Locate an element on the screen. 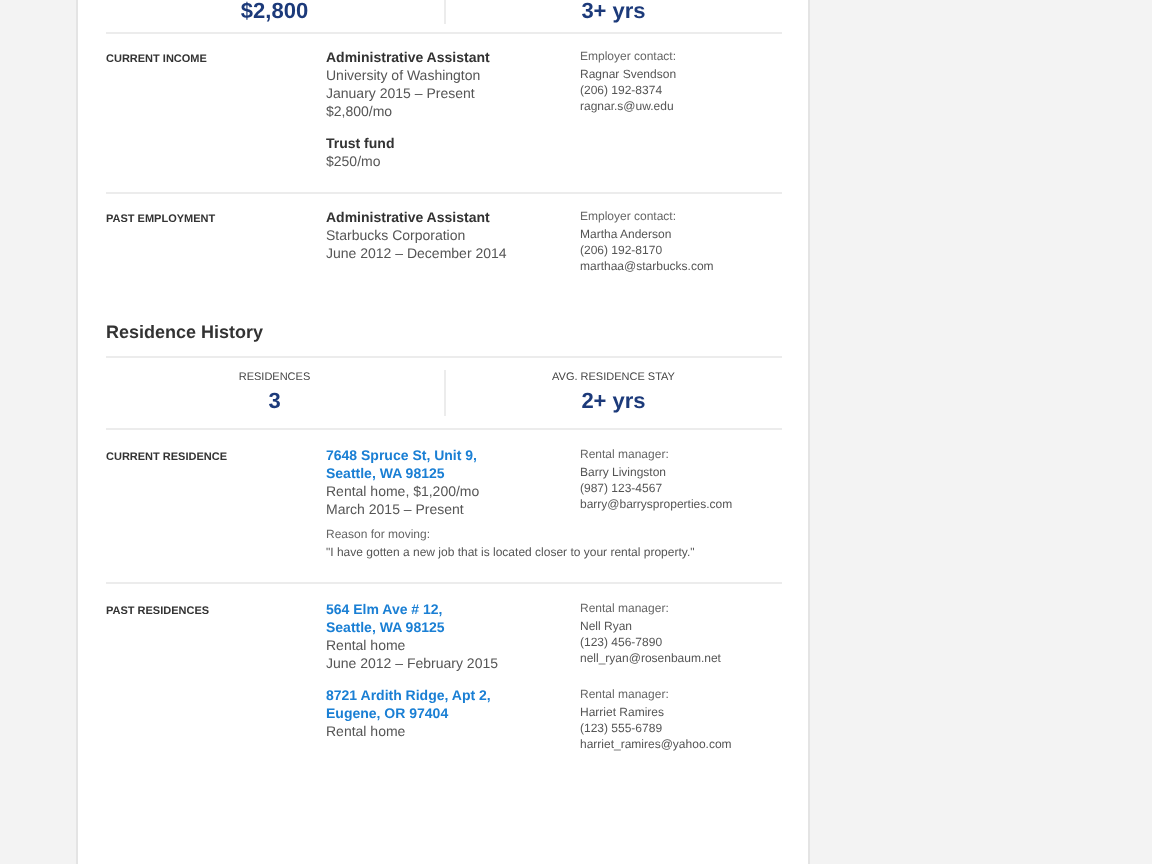 The height and width of the screenshot is (864, 1152). section-heading: Residence History is located at coordinates (186, 333).